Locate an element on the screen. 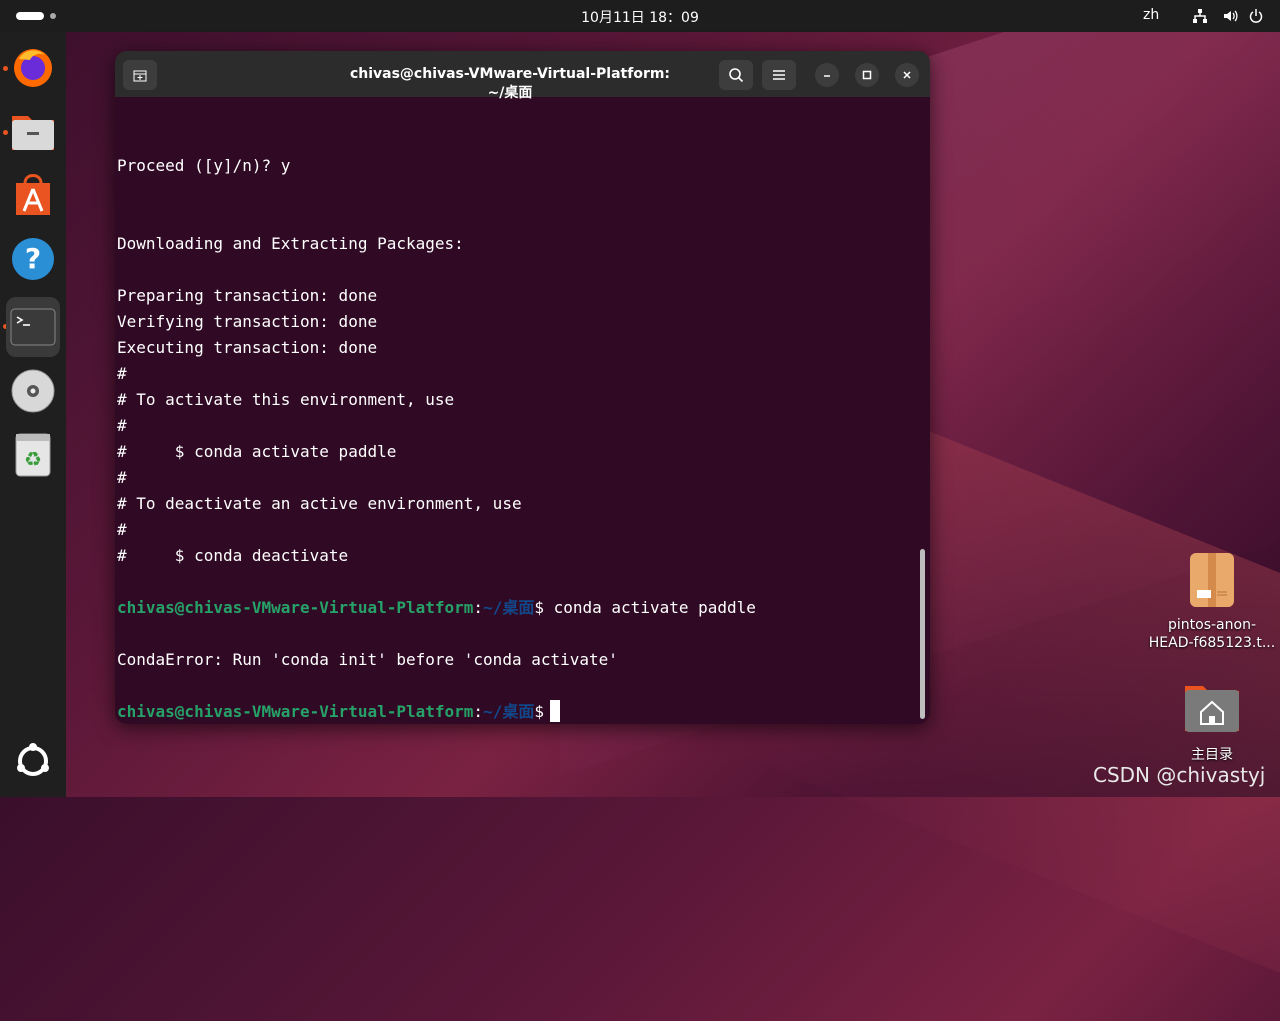 Image resolution: width=1280 pixels, height=1021 pixels. show-apps-button is located at coordinates (33, 761).